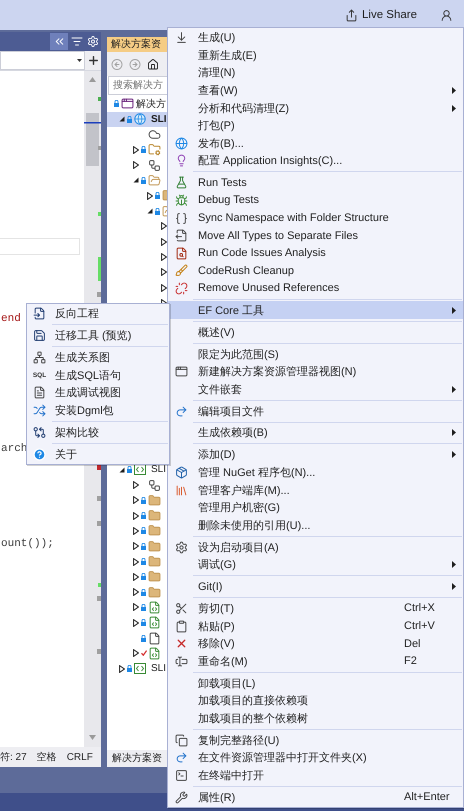 The width and height of the screenshot is (464, 811). What do you see at coordinates (93, 336) in the screenshot?
I see `menu-item-label: 迁移工具 (预览)` at bounding box center [93, 336].